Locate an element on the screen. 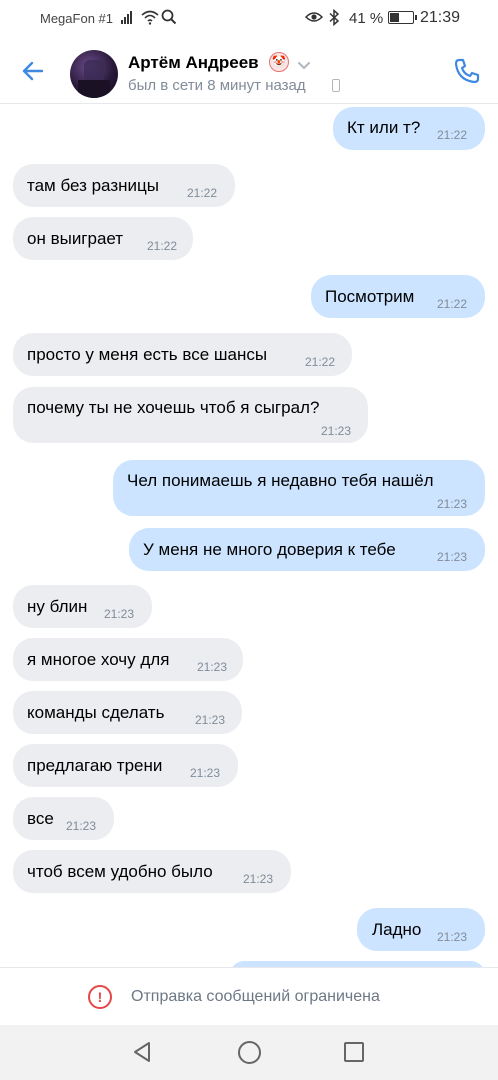  message-text: Чел понимаешь я недавно тебя нашёл is located at coordinates (280, 480).